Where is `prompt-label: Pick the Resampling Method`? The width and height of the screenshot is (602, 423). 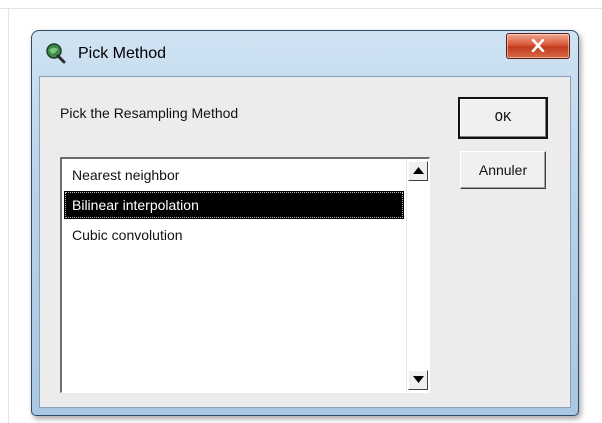
prompt-label: Pick the Resampling Method is located at coordinates (149, 113).